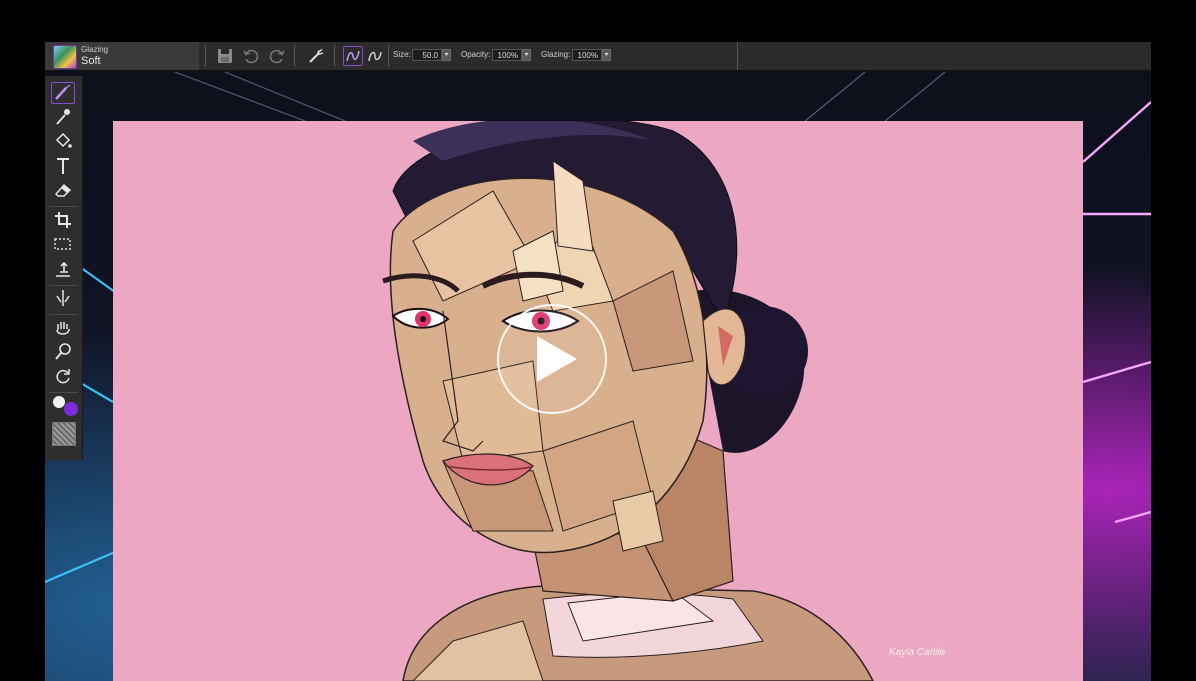 This screenshot has width=1196, height=681. What do you see at coordinates (277, 56) in the screenshot?
I see `redo-icon` at bounding box center [277, 56].